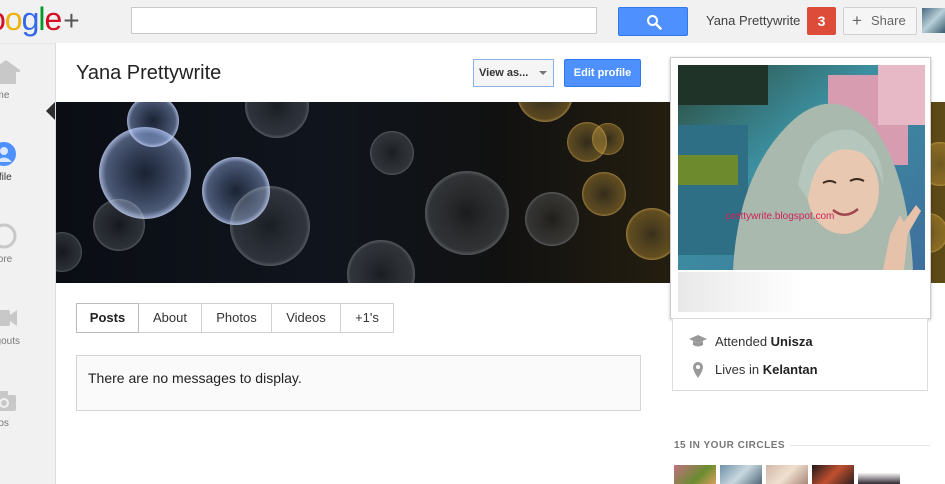 The width and height of the screenshot is (945, 484). I want to click on profile-photo-image: prettywrite.blogspot.com, so click(801, 167).